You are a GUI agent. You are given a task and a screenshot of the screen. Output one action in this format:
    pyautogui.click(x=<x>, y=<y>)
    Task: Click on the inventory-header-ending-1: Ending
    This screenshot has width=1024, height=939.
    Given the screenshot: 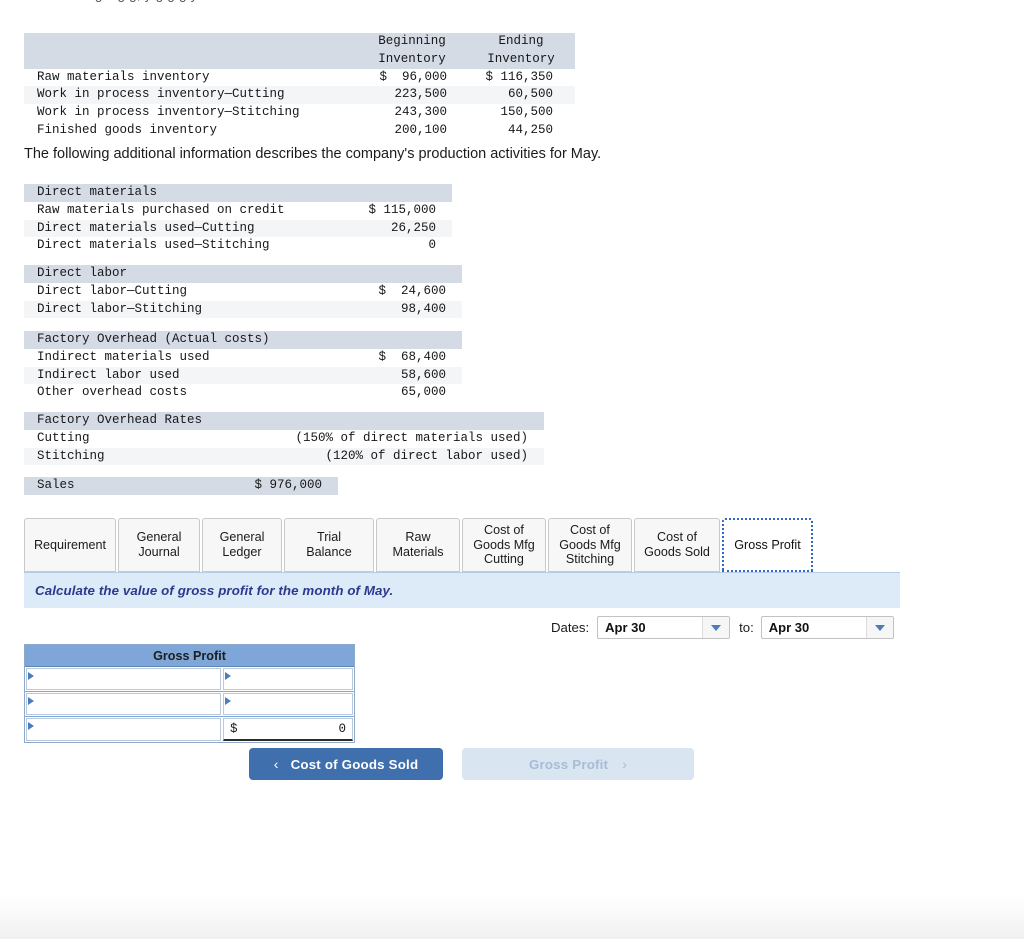 What is the action you would take?
    pyautogui.click(x=521, y=42)
    